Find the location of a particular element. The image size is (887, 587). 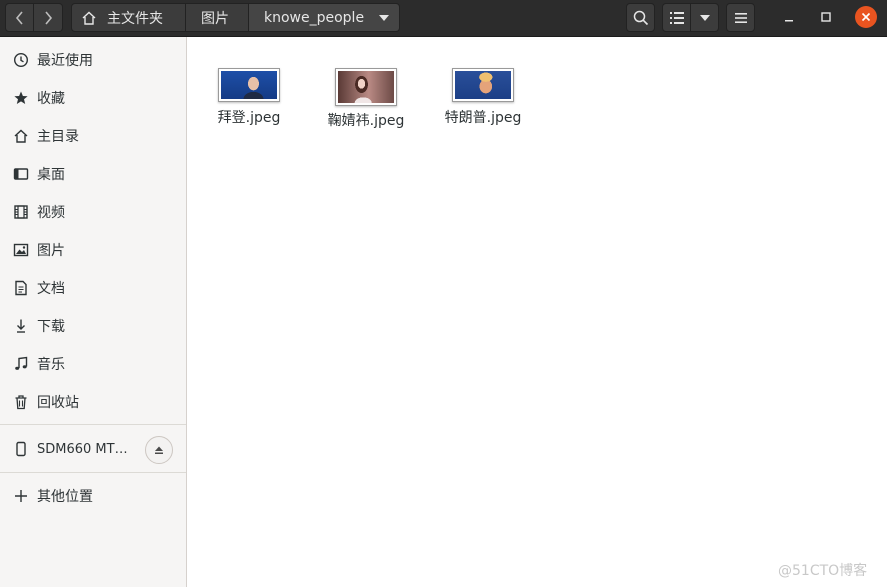

breadcrumb-home: 主文件夹 is located at coordinates (128, 17).